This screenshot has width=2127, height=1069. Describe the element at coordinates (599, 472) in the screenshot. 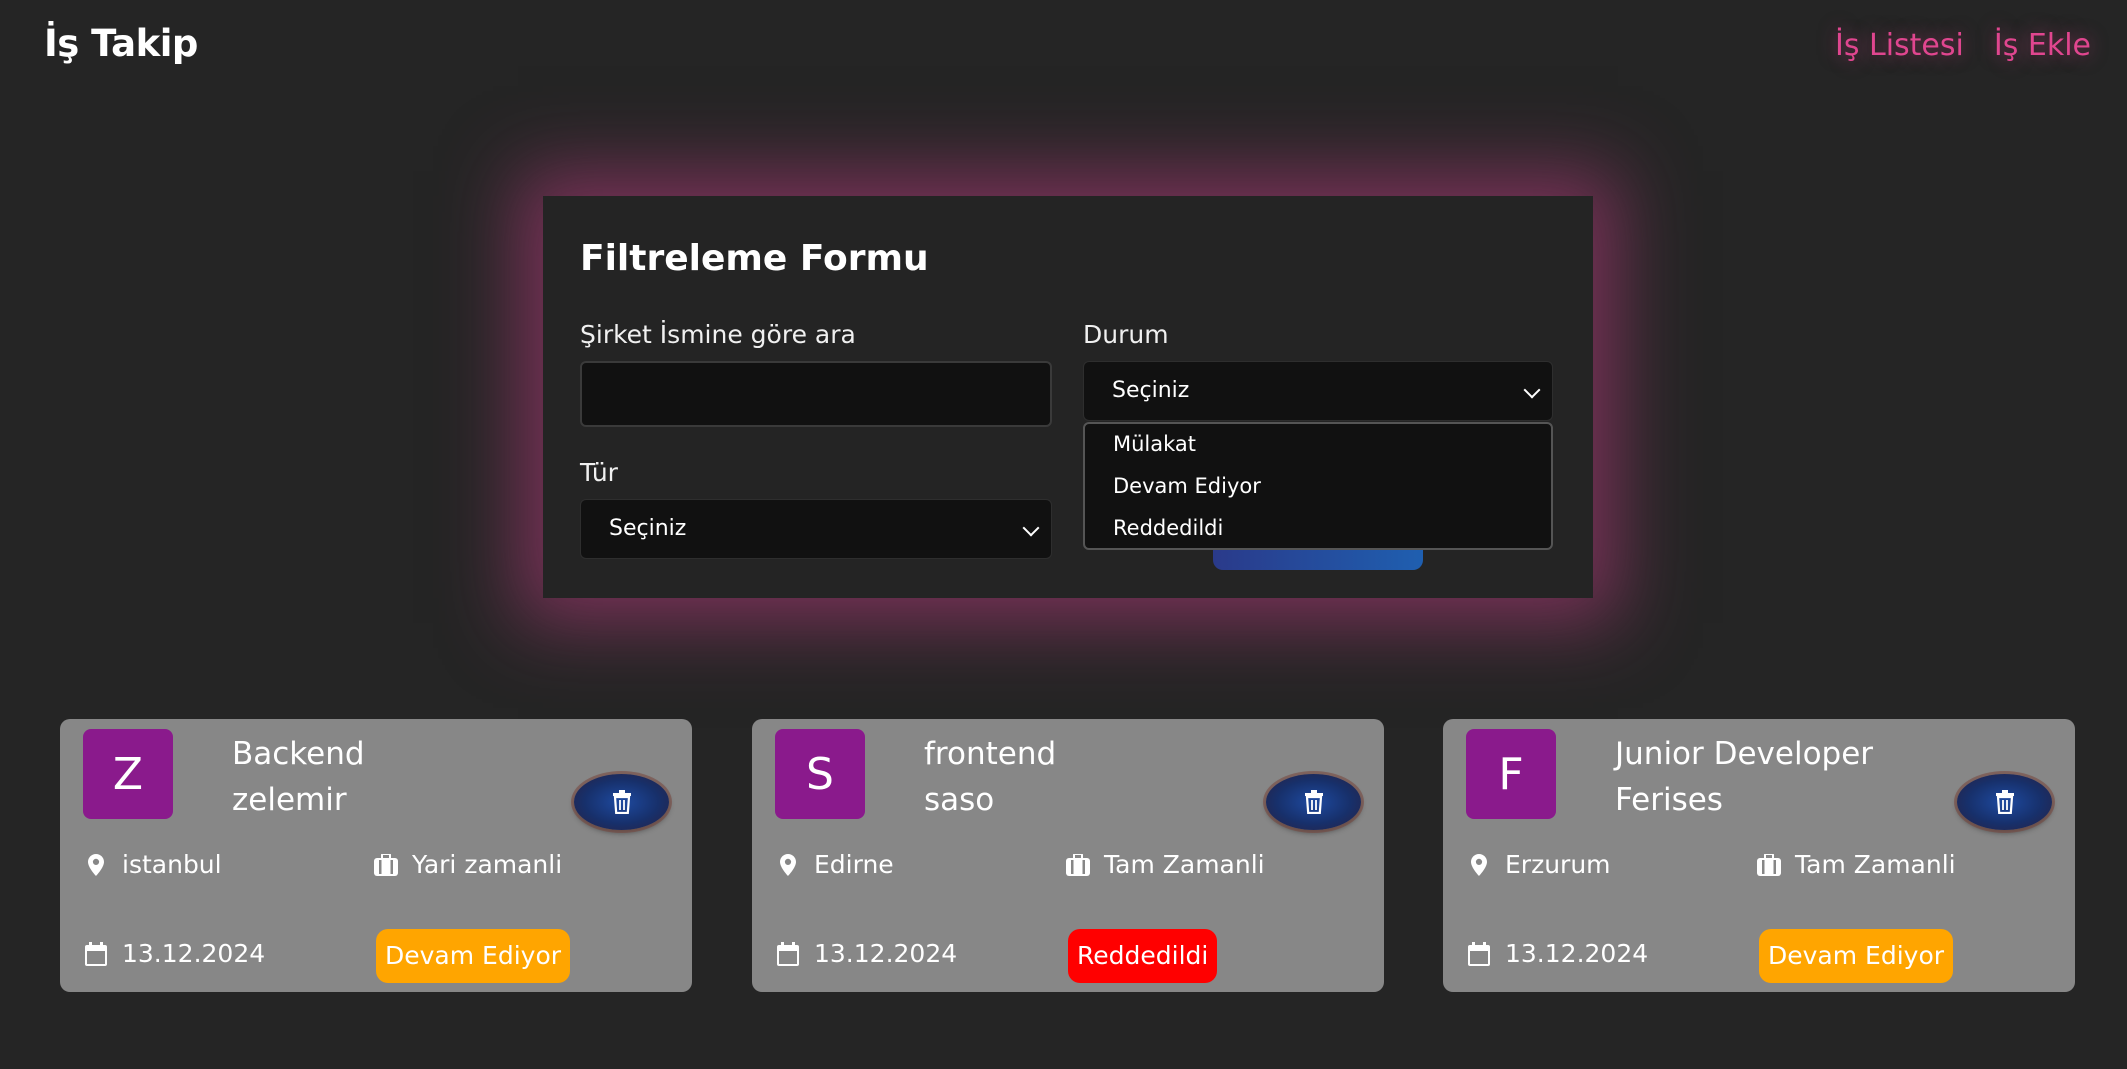

I see `type-label: Tür` at that location.